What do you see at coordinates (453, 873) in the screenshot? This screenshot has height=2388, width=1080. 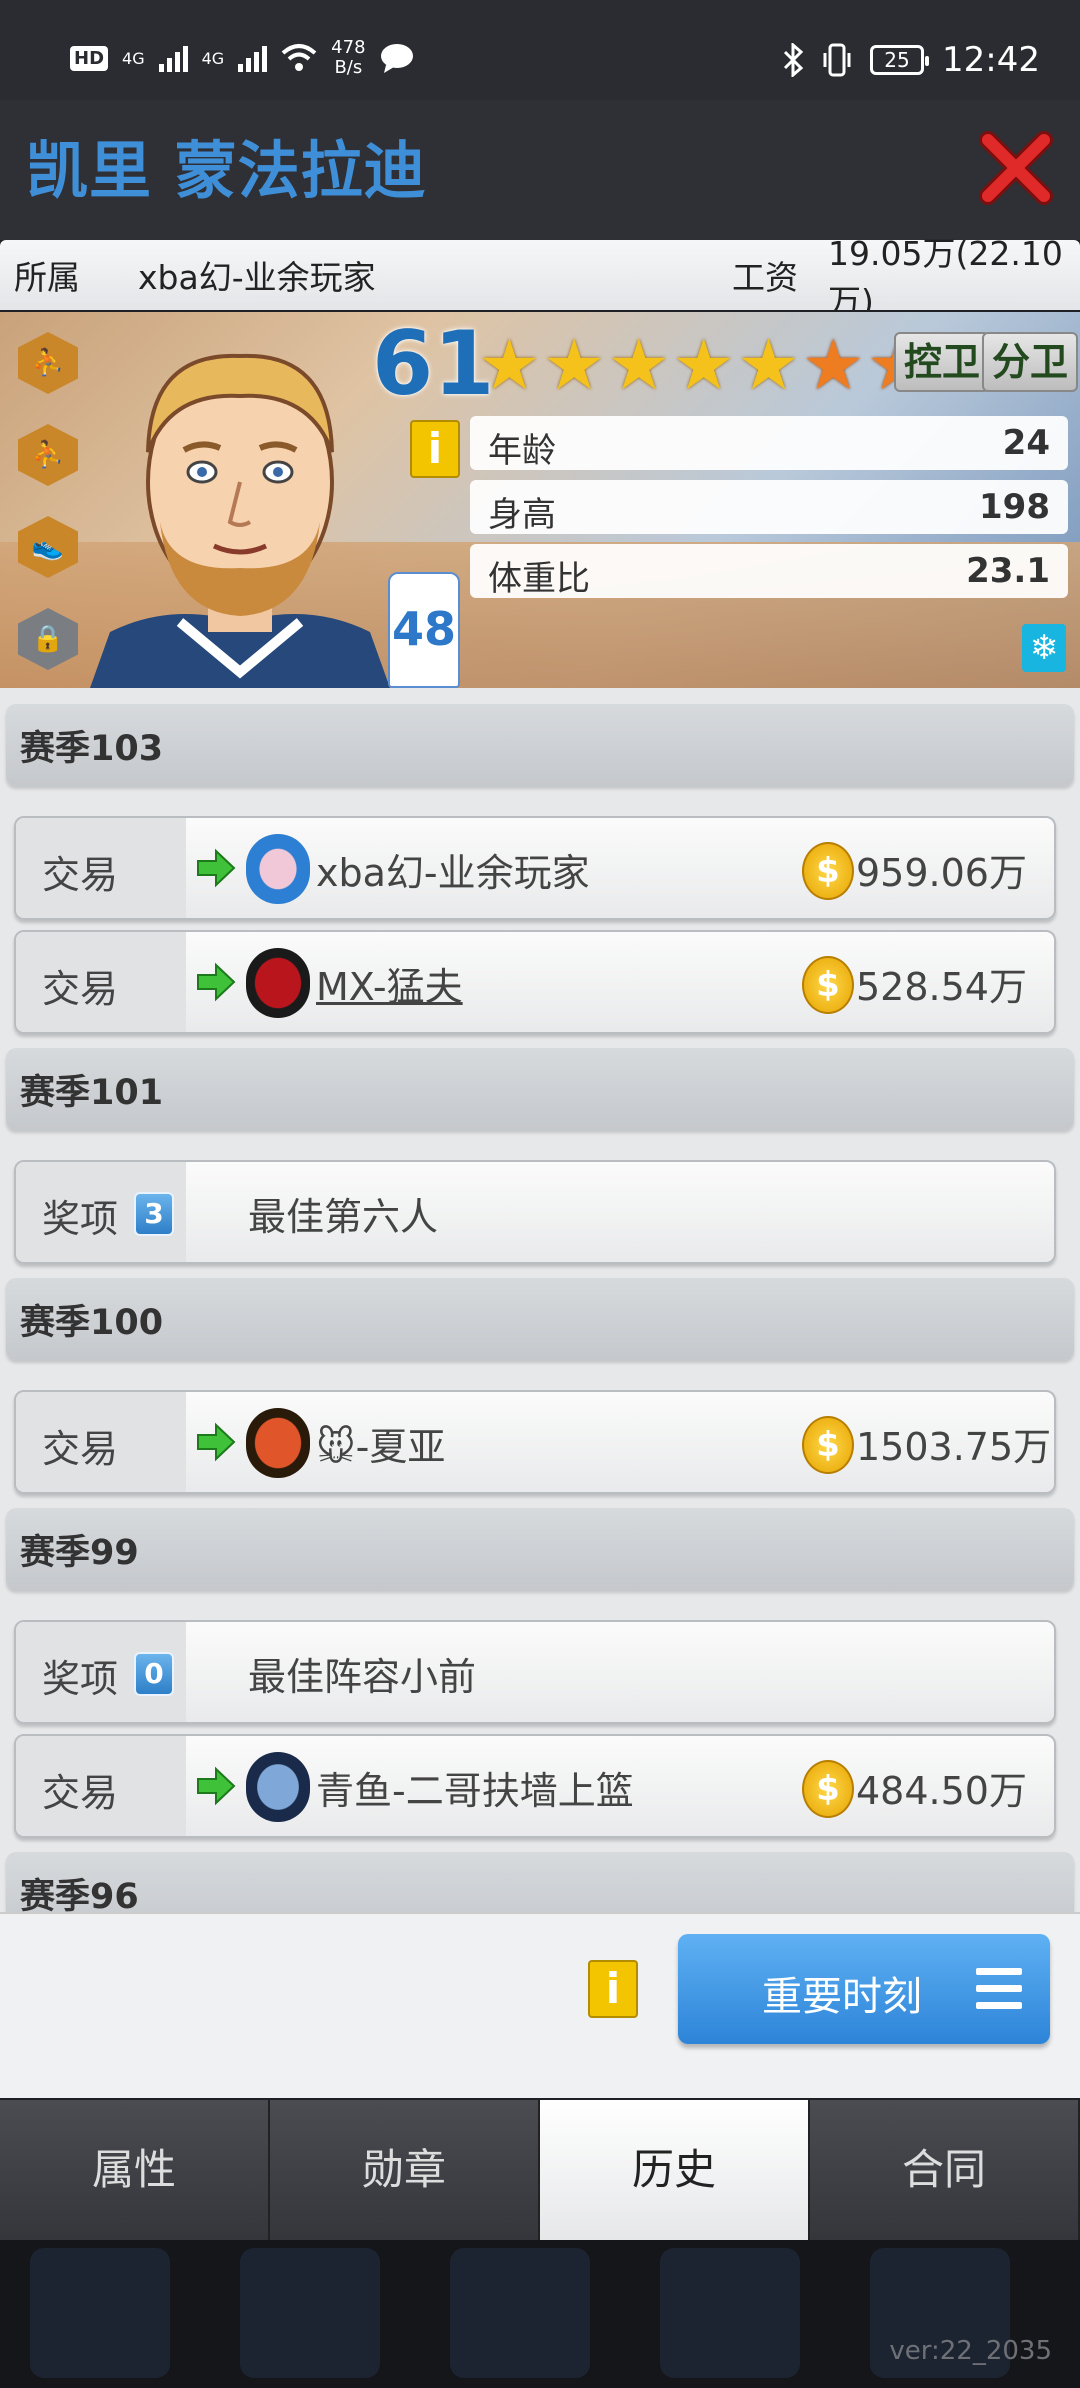 I see `team-name: xba幻-业余玩家` at bounding box center [453, 873].